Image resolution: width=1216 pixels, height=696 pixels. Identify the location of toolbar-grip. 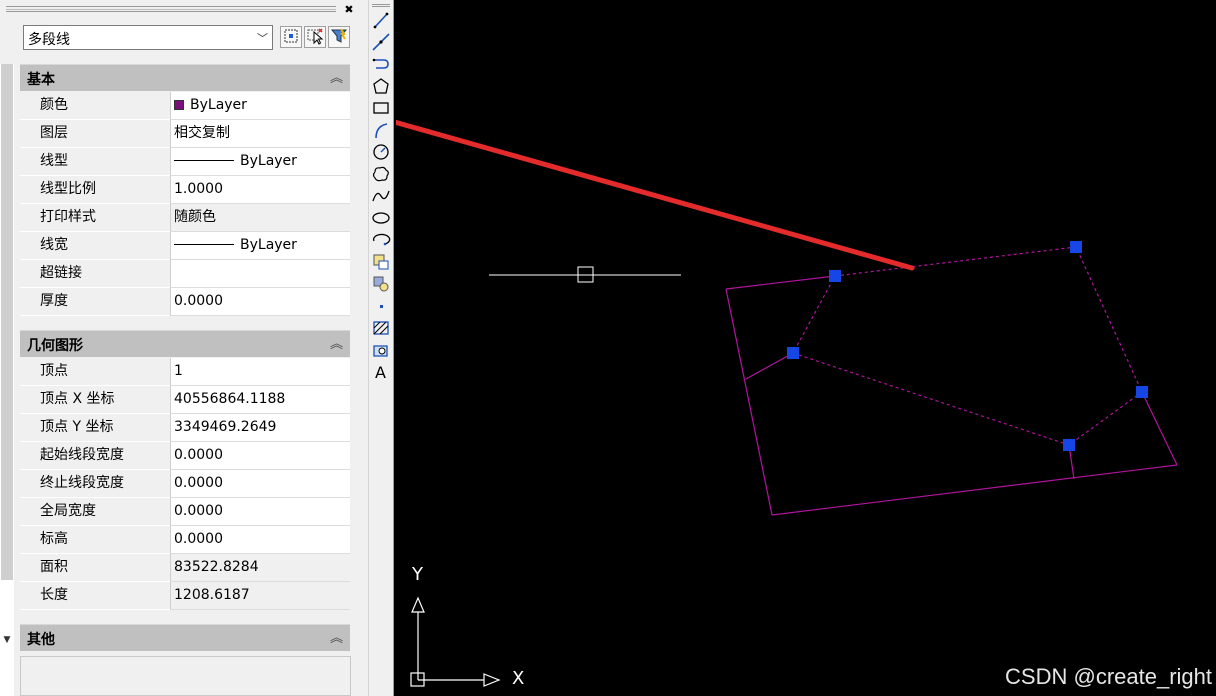
(381, 5).